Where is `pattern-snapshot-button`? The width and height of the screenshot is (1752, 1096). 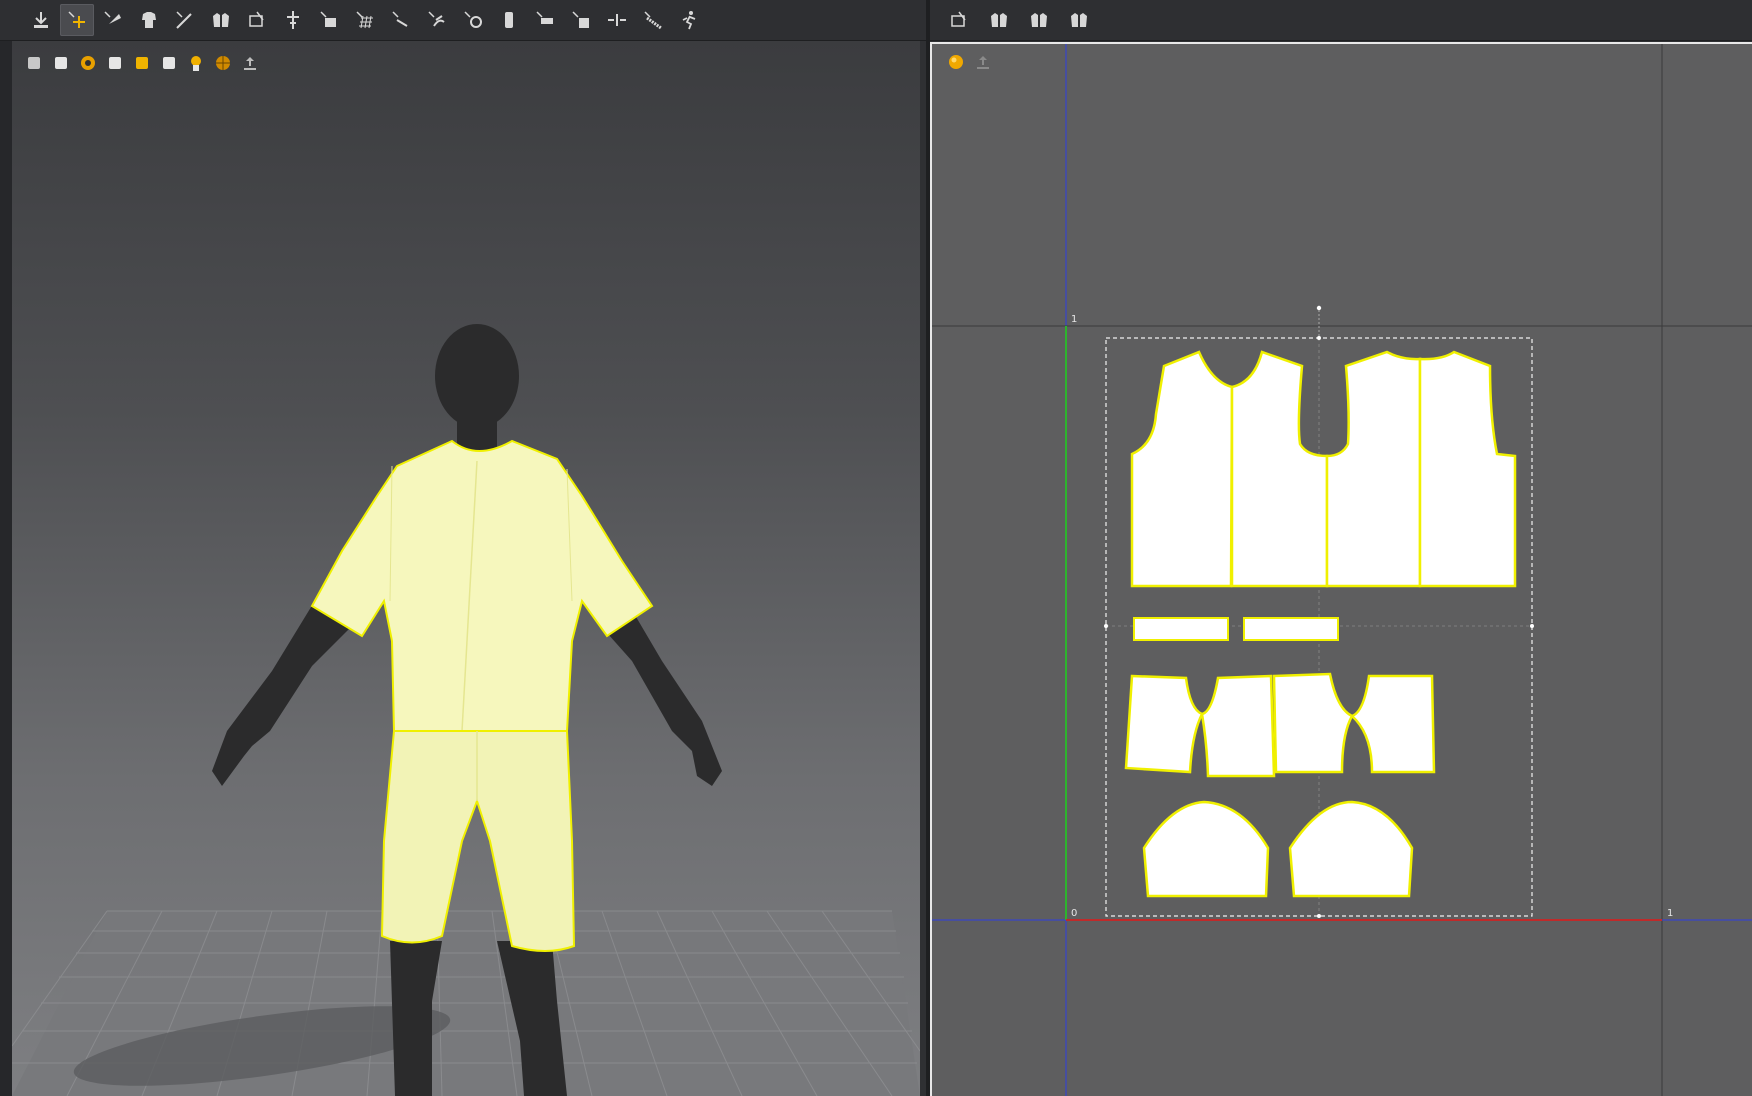
pattern-snapshot-button is located at coordinates (959, 20).